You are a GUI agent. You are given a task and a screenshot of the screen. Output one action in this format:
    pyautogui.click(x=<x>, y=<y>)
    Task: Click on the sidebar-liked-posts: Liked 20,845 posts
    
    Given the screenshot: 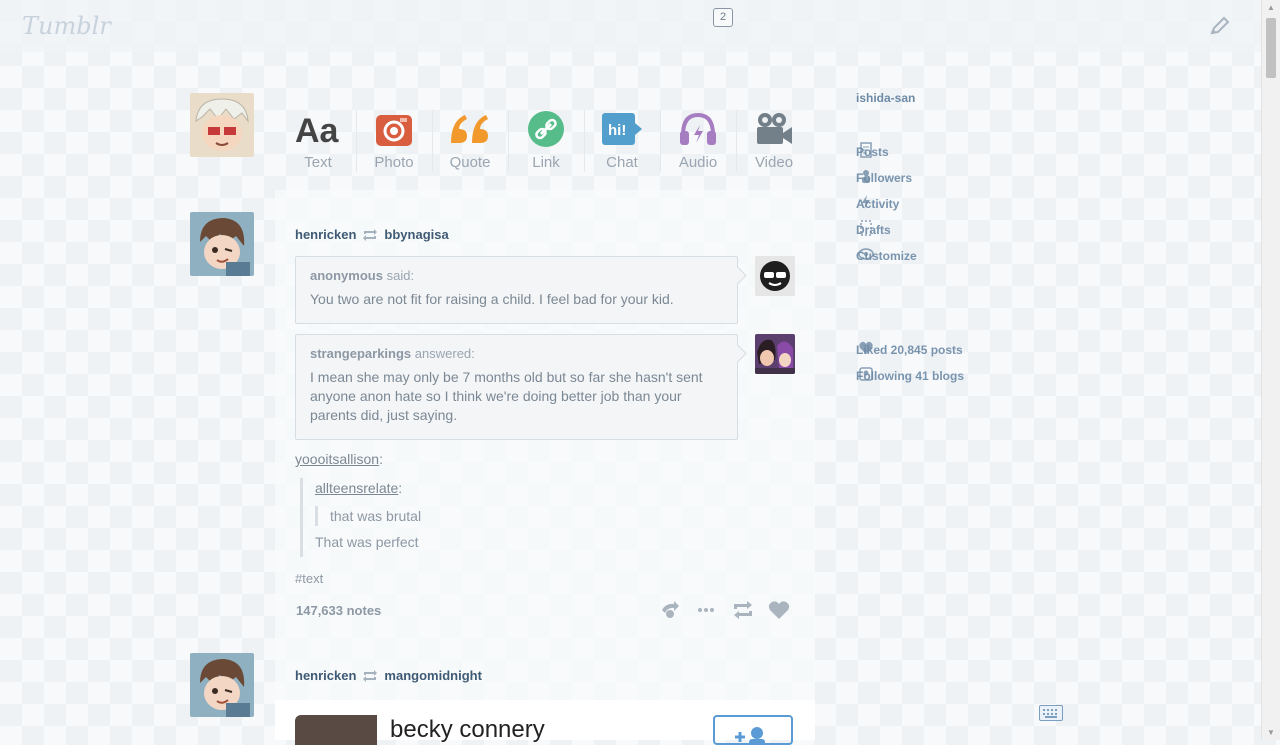 What is the action you would take?
    pyautogui.click(x=909, y=349)
    